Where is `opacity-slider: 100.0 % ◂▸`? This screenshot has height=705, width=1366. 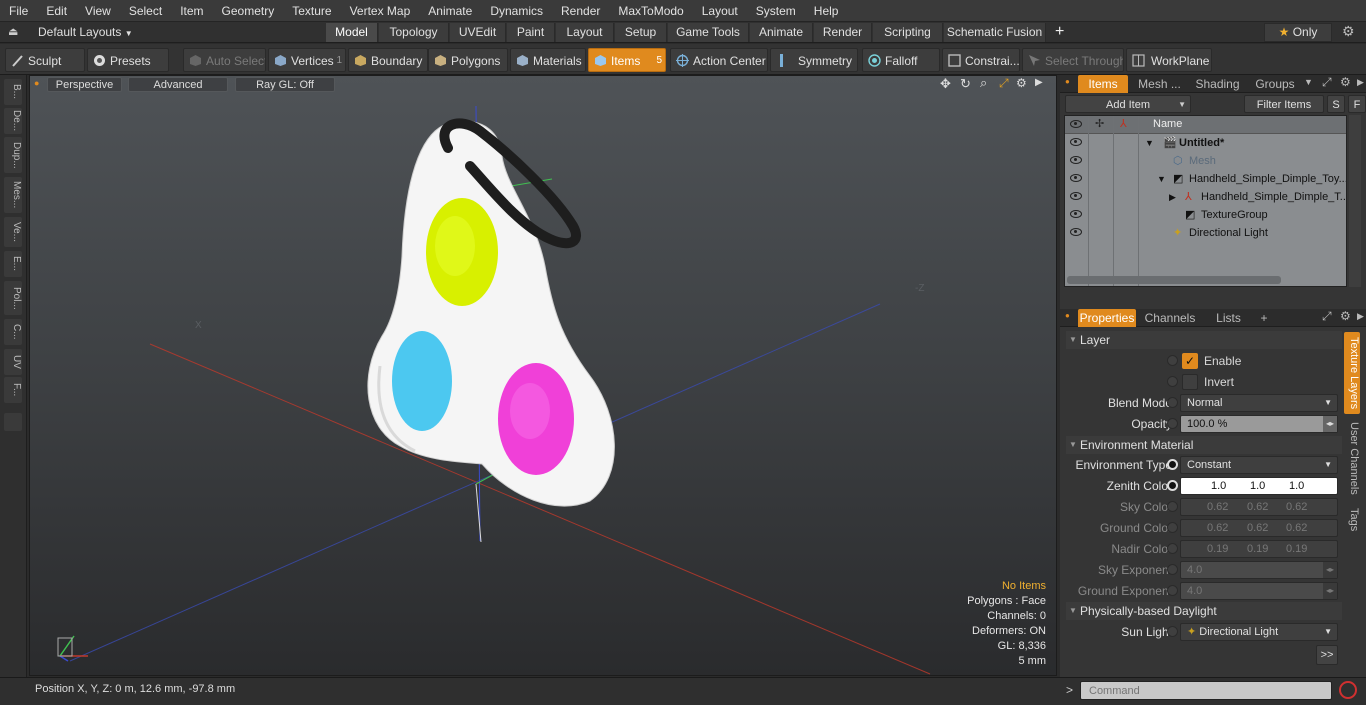
opacity-slider: 100.0 % ◂▸ is located at coordinates (1259, 424).